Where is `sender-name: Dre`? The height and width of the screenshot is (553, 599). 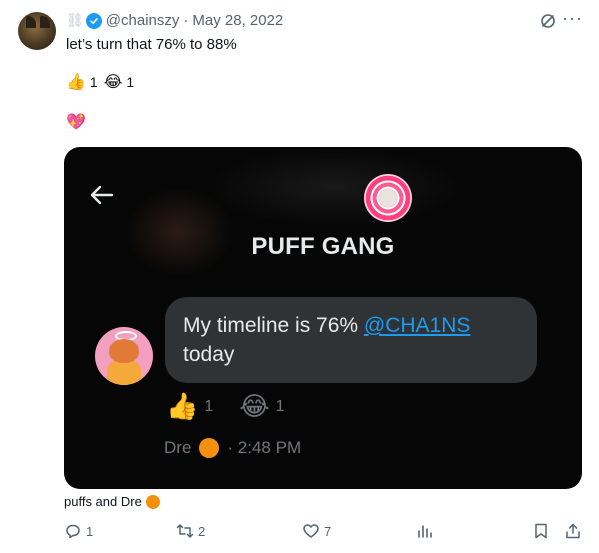 sender-name: Dre is located at coordinates (178, 447).